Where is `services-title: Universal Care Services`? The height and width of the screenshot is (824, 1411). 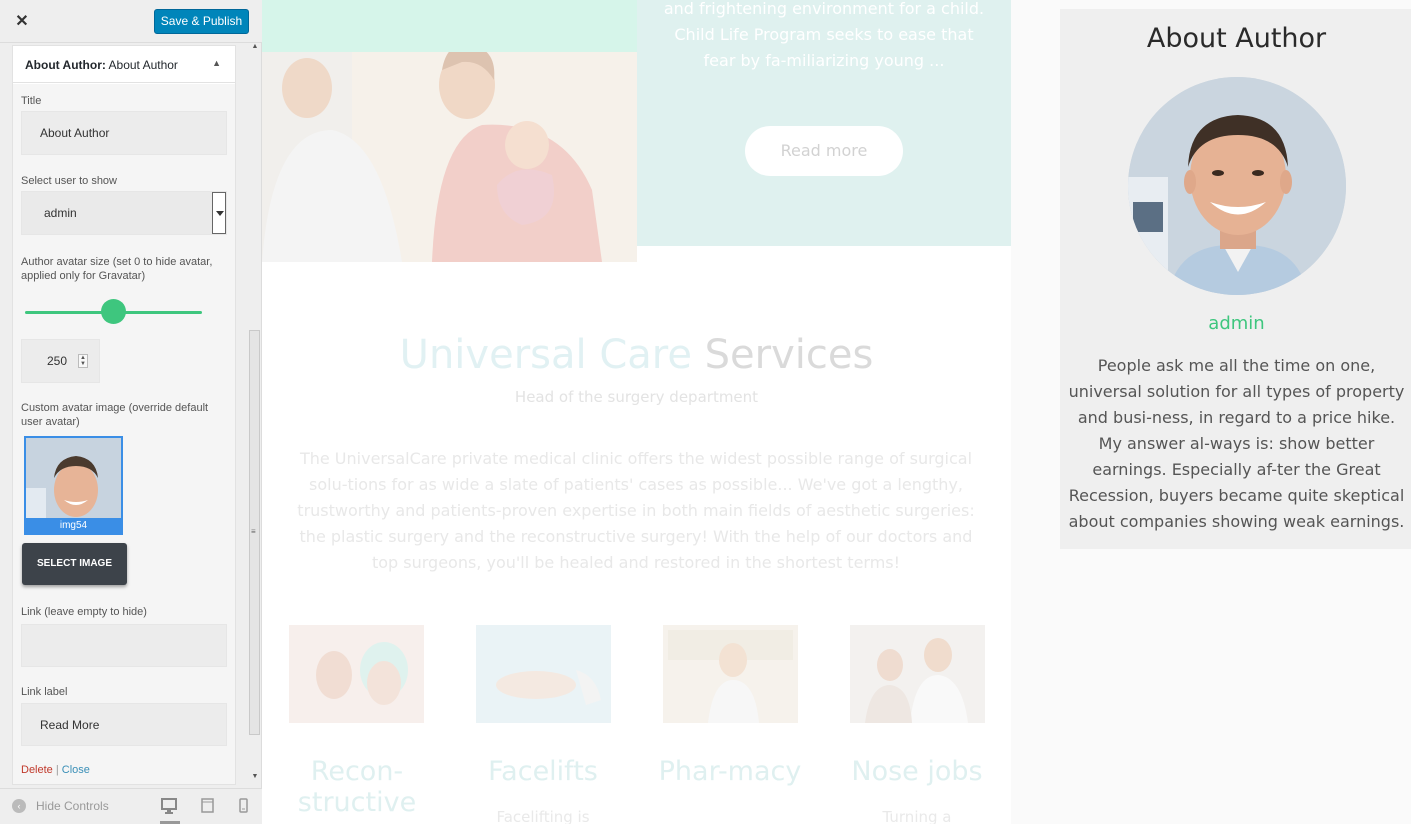 services-title: Universal Care Services is located at coordinates (636, 355).